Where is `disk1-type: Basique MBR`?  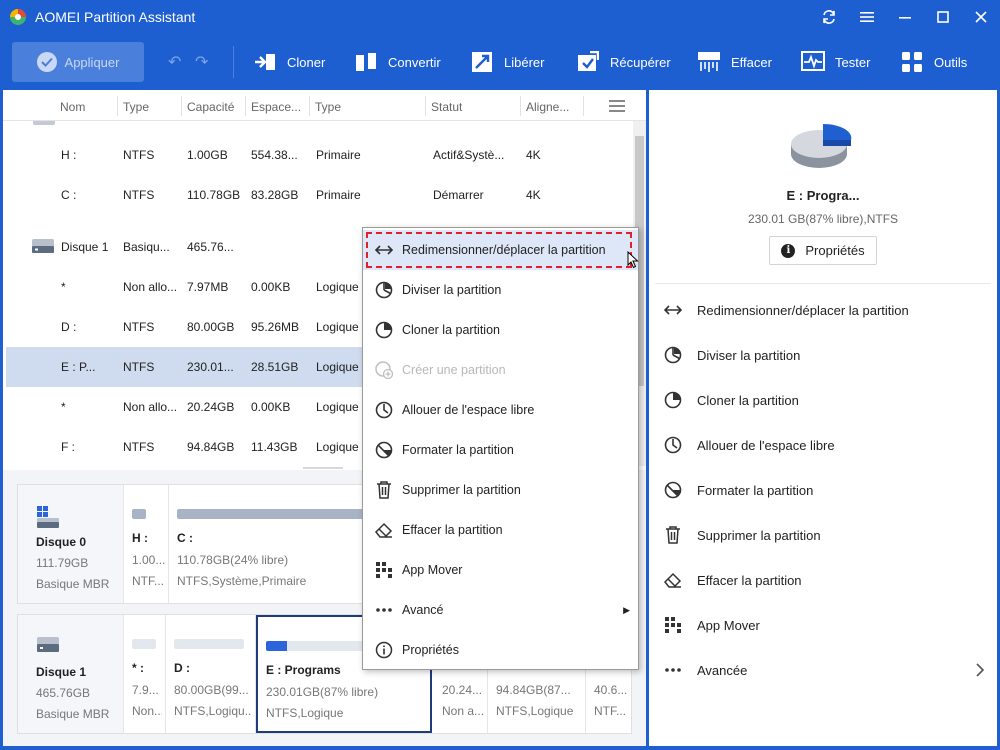
disk1-type: Basique MBR is located at coordinates (73, 714).